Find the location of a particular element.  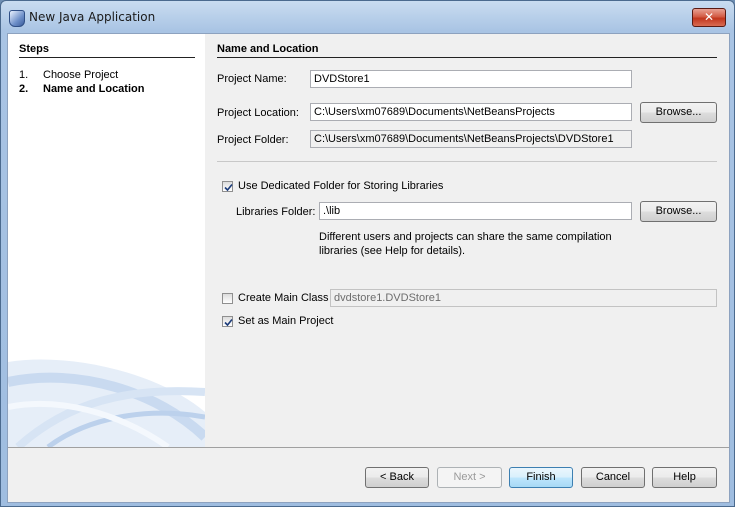

step-number: 1. is located at coordinates (24, 75).